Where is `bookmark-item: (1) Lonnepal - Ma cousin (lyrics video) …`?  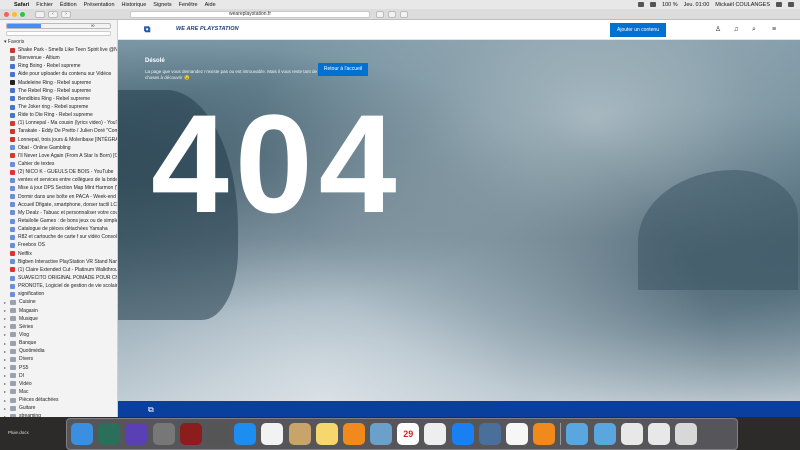 bookmark-item: (1) Lonnepal - Ma cousin (lyrics video) … is located at coordinates (58, 123).